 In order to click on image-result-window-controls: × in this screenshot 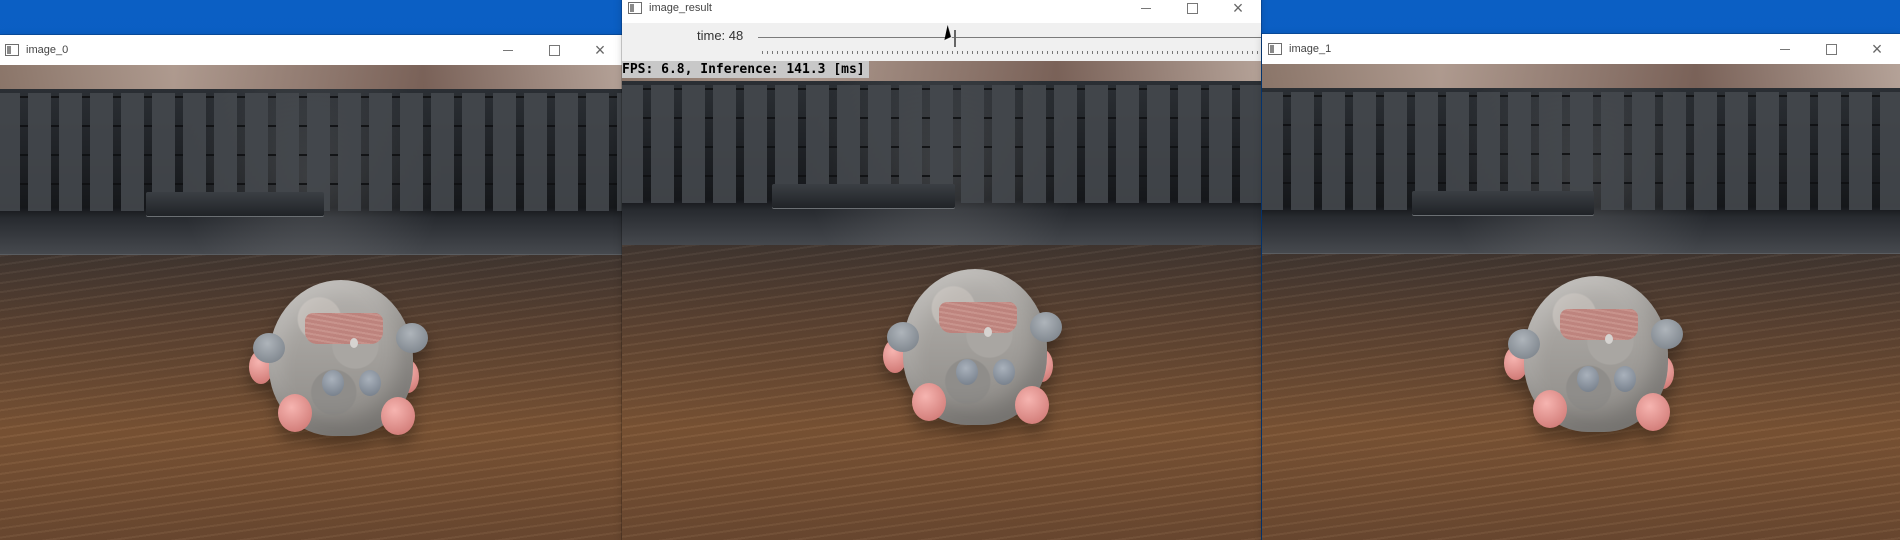, I will do `click(1192, 11)`.